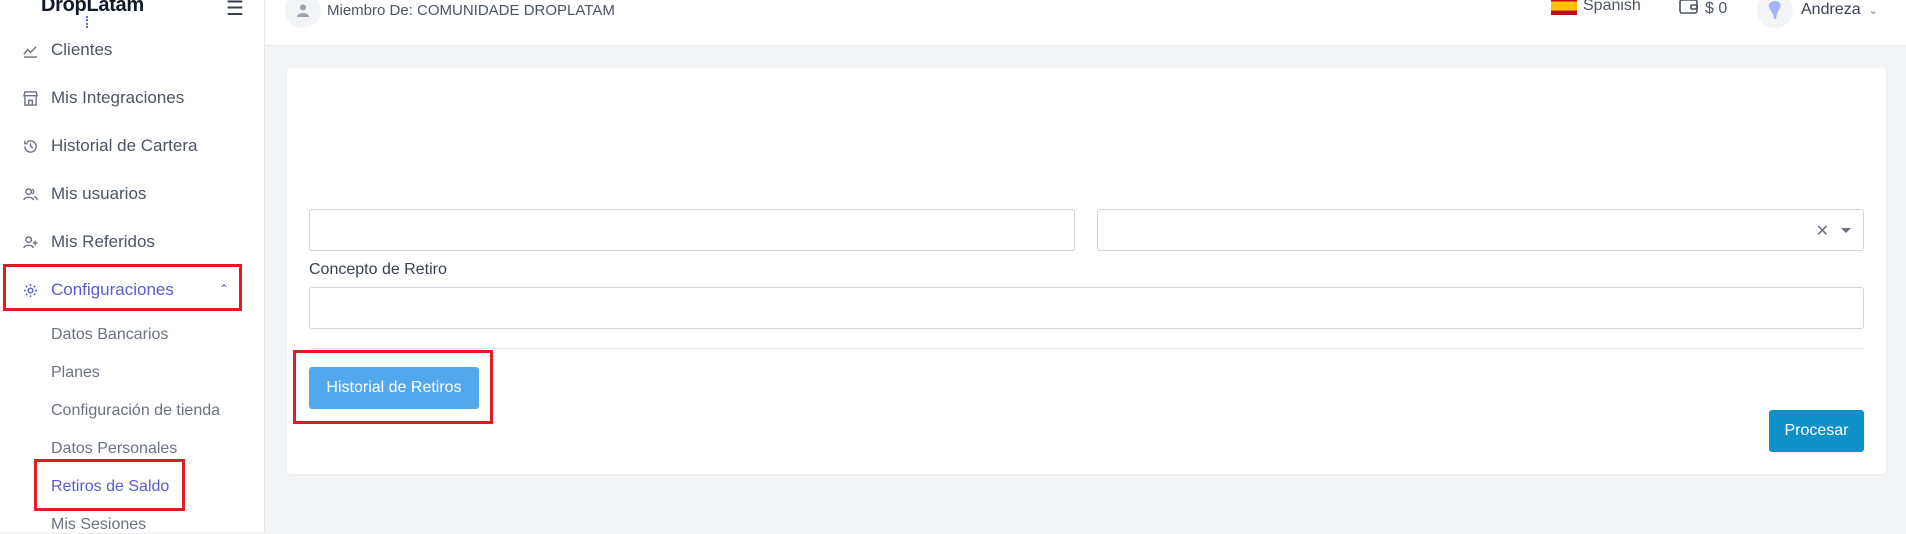 The height and width of the screenshot is (534, 1906). Describe the element at coordinates (378, 269) in the screenshot. I see `concept-label: Concepto de Retiro` at that location.